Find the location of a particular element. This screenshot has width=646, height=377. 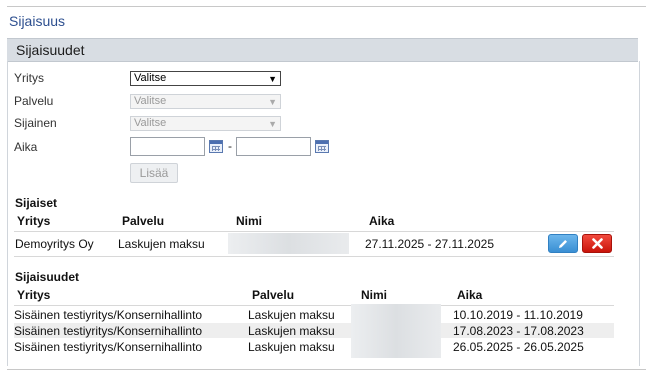

close-icon is located at coordinates (597, 243).